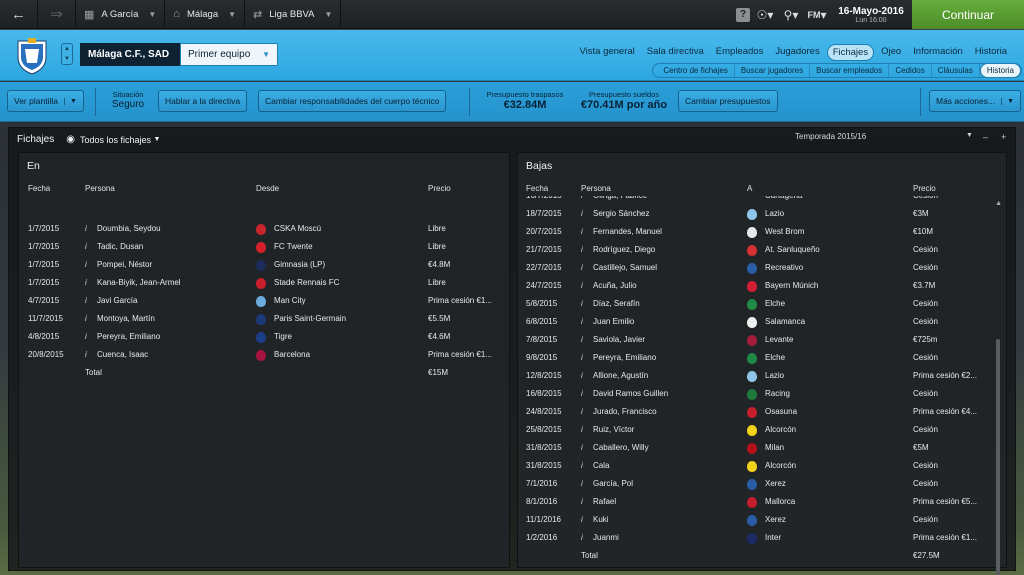  Describe the element at coordinates (753, 200) in the screenshot. I see `table-row: i 16/7/2015 Olinga, Fabrice Cartagena Cesión` at that location.